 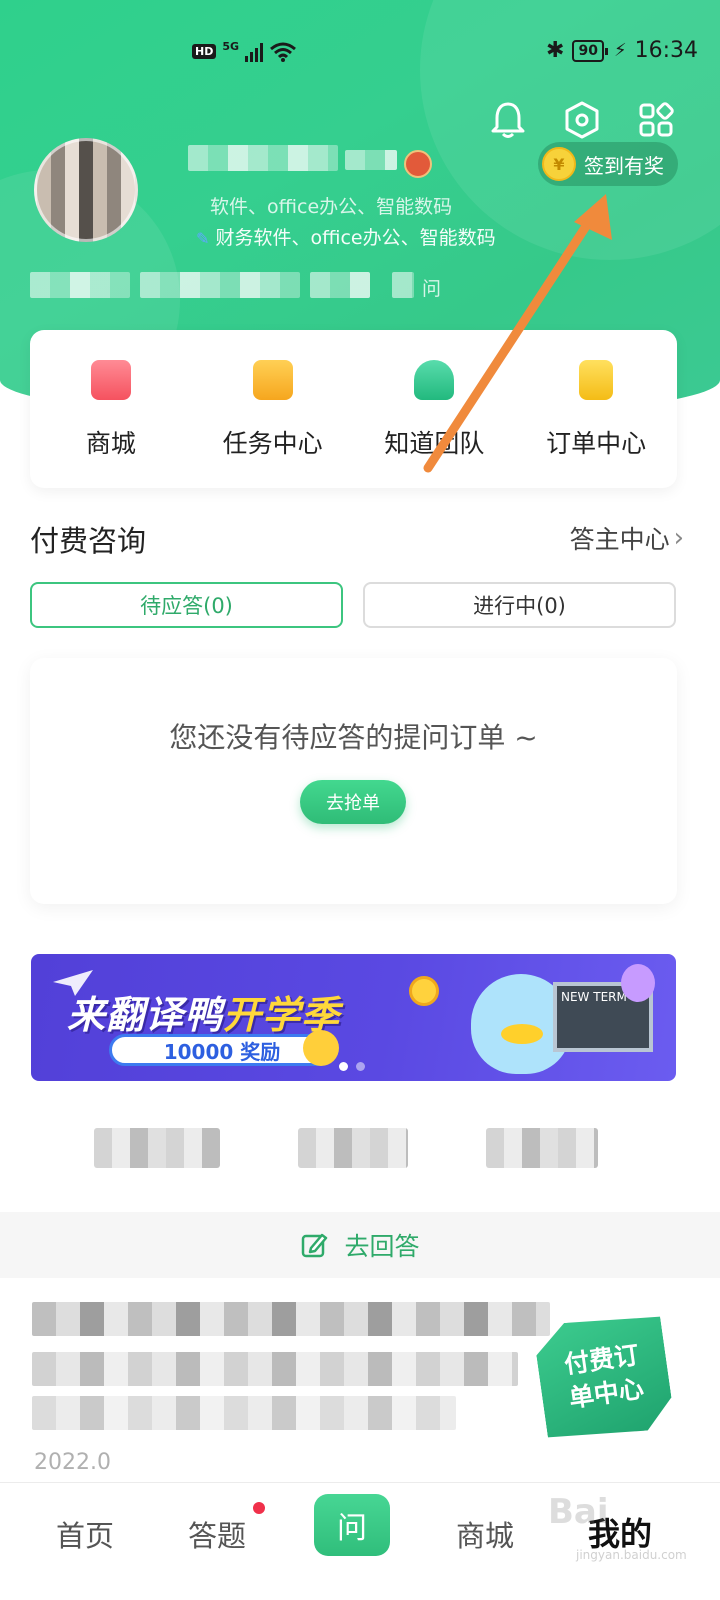 What do you see at coordinates (331, 207) in the screenshot?
I see `expertise-tags-partial: 软件、office办公、智能数码` at bounding box center [331, 207].